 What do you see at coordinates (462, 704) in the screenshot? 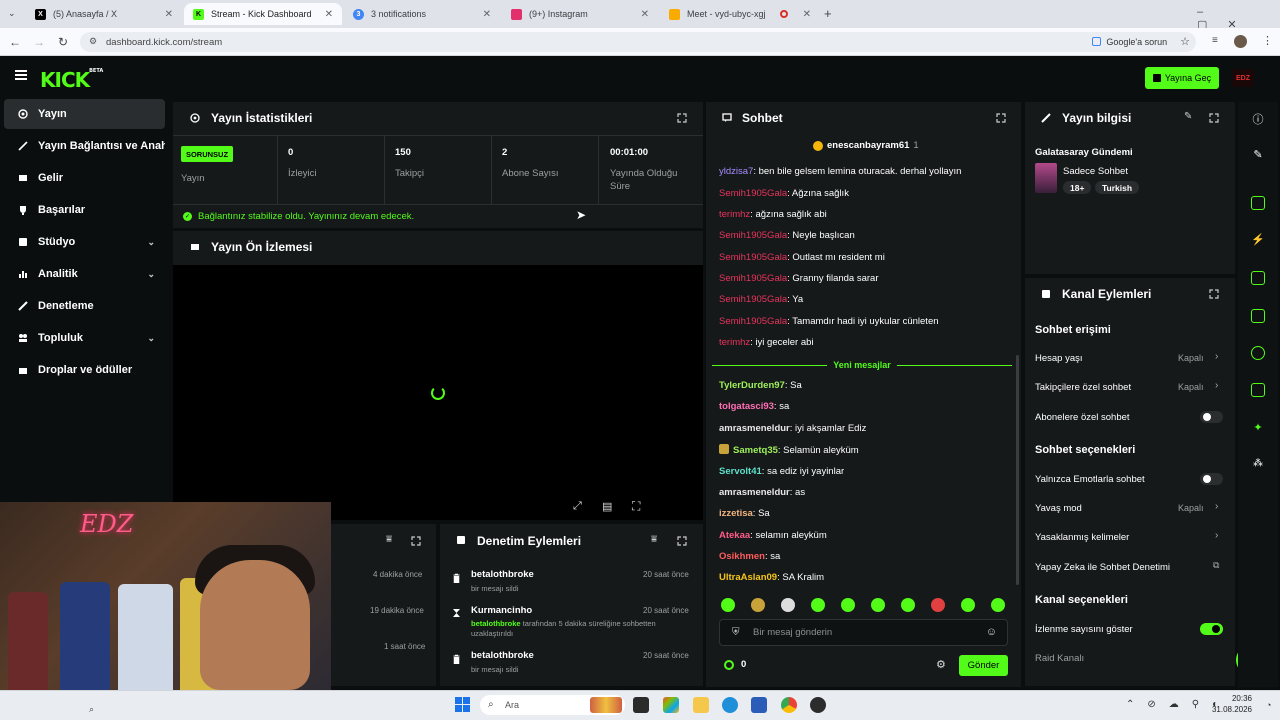
I see `start-button` at bounding box center [462, 704].